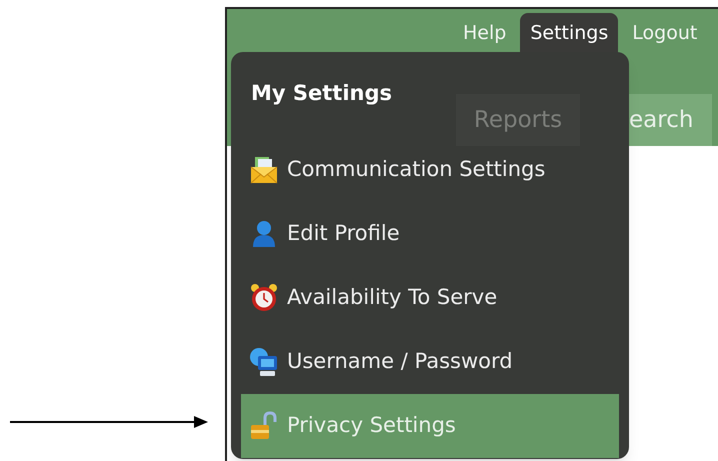  I want to click on menu-item: Username / Password, so click(430, 362).